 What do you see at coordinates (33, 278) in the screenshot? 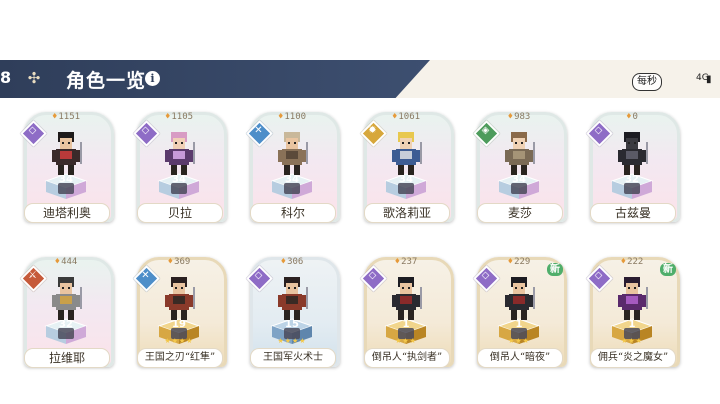
I see `class-badge-icon: ⚔` at bounding box center [33, 278].